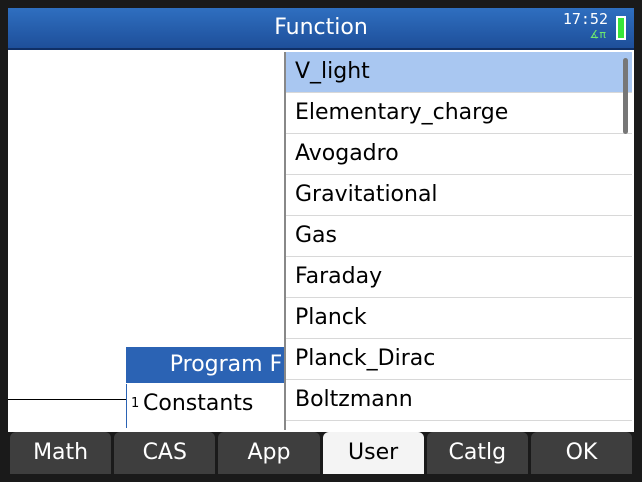 The height and width of the screenshot is (482, 642). What do you see at coordinates (61, 453) in the screenshot?
I see `menu-math-button: Math` at bounding box center [61, 453].